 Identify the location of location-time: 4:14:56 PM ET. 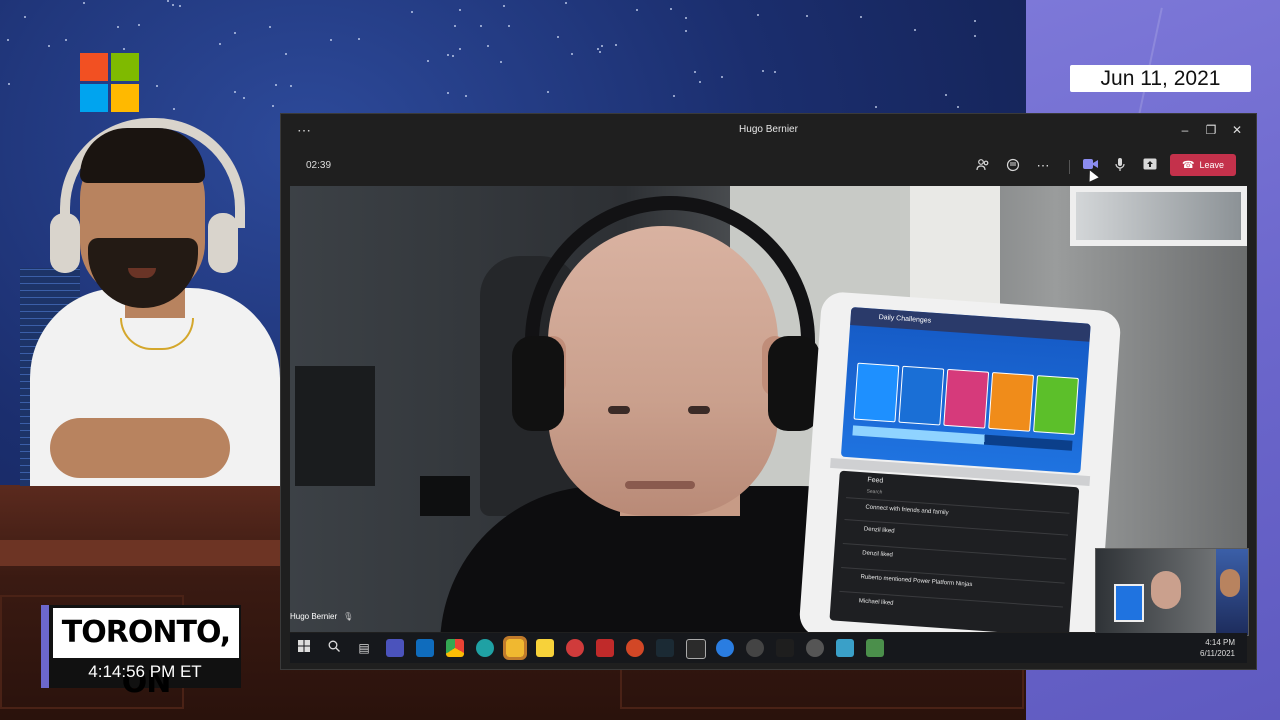
(145, 671).